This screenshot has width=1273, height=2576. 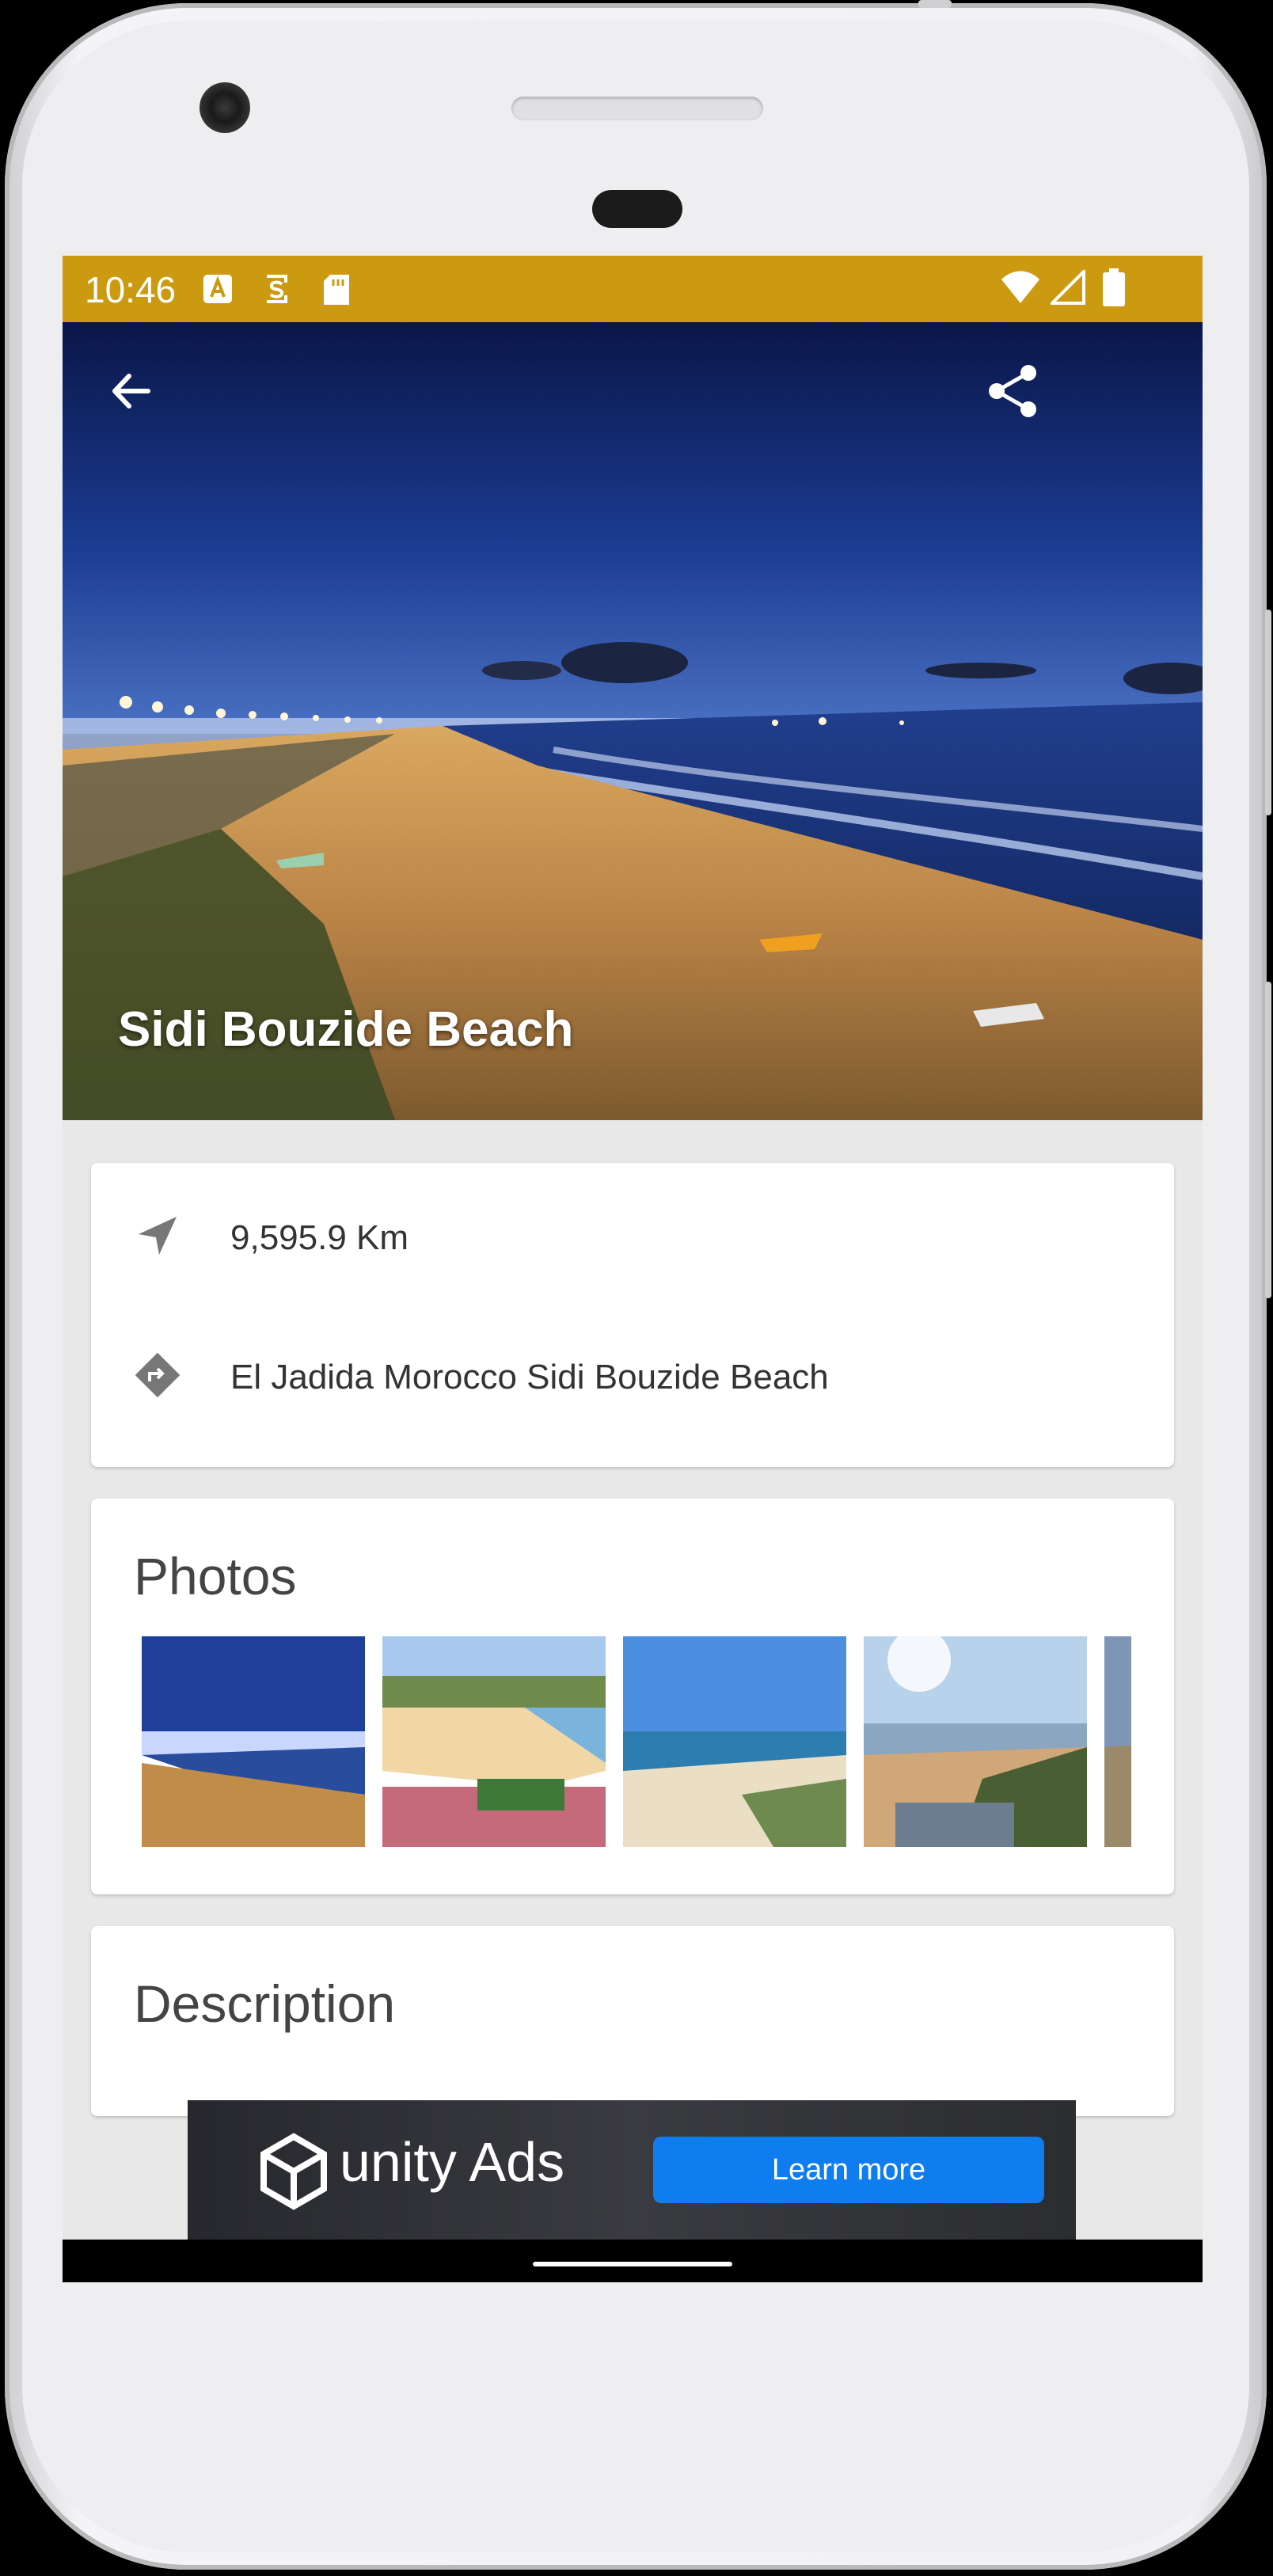 I want to click on signal-icon, so click(x=1068, y=287).